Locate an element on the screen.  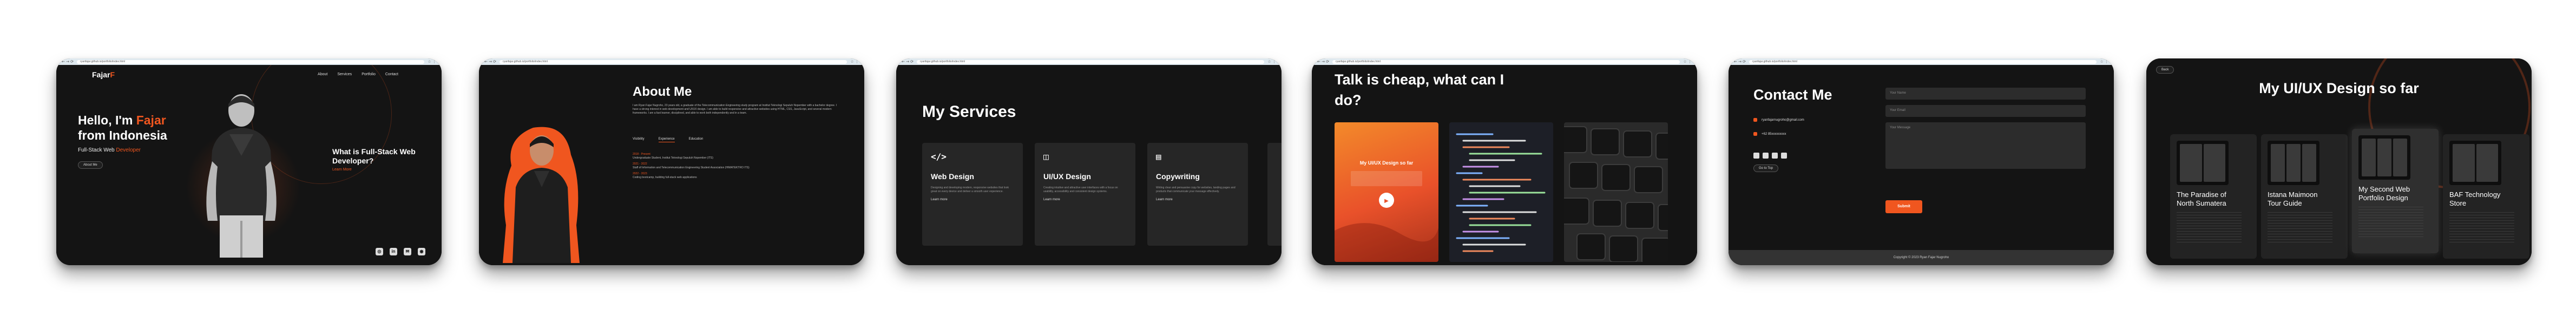
go-to-top-button: Go to Top is located at coordinates (1765, 168).